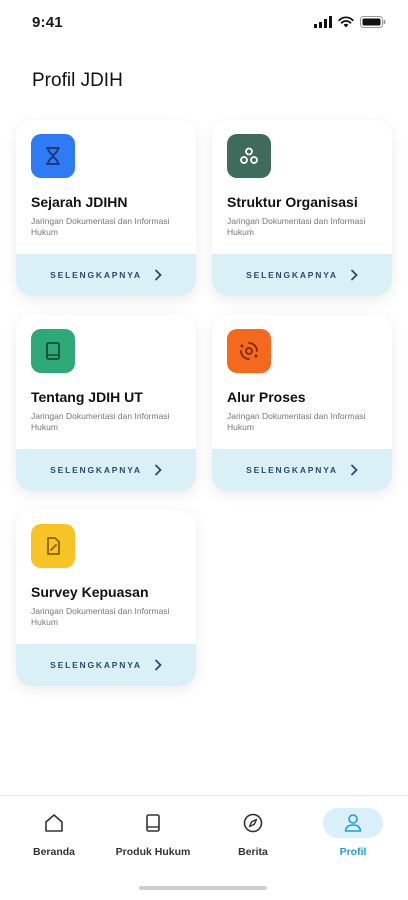 Image resolution: width=408 pixels, height=900 pixels. I want to click on card-title: Struktur Organisasi, so click(292, 202).